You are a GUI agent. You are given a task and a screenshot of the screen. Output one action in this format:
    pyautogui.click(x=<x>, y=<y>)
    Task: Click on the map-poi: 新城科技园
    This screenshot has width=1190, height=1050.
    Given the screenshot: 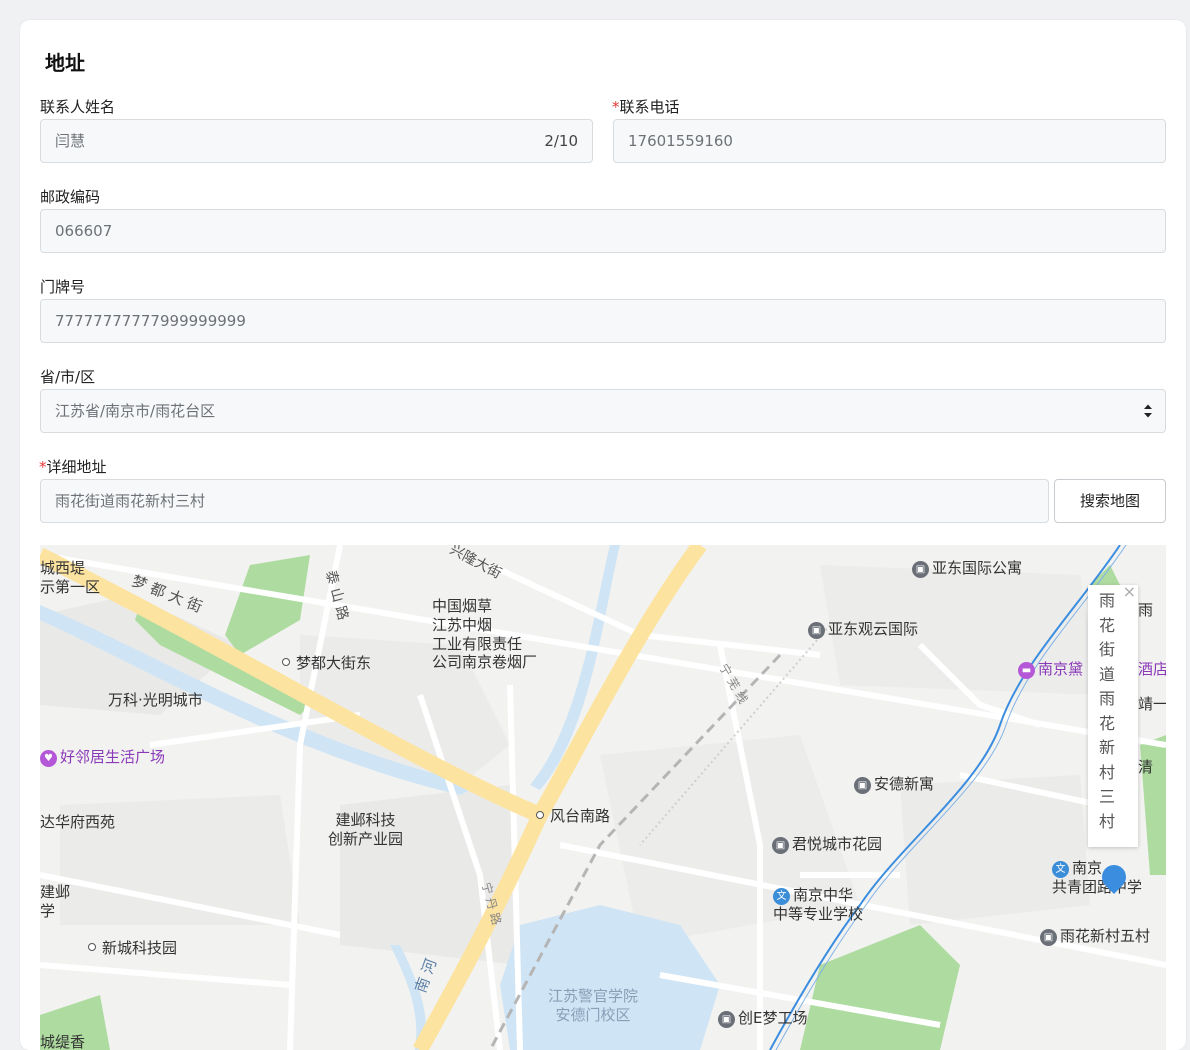 What is the action you would take?
    pyautogui.click(x=132, y=948)
    